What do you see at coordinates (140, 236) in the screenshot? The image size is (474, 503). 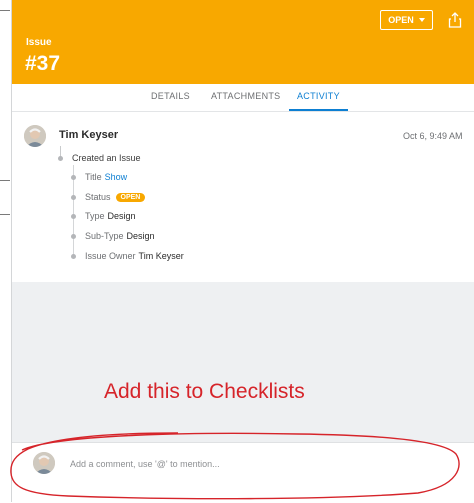 I see `field-subtype-value: Design` at bounding box center [140, 236].